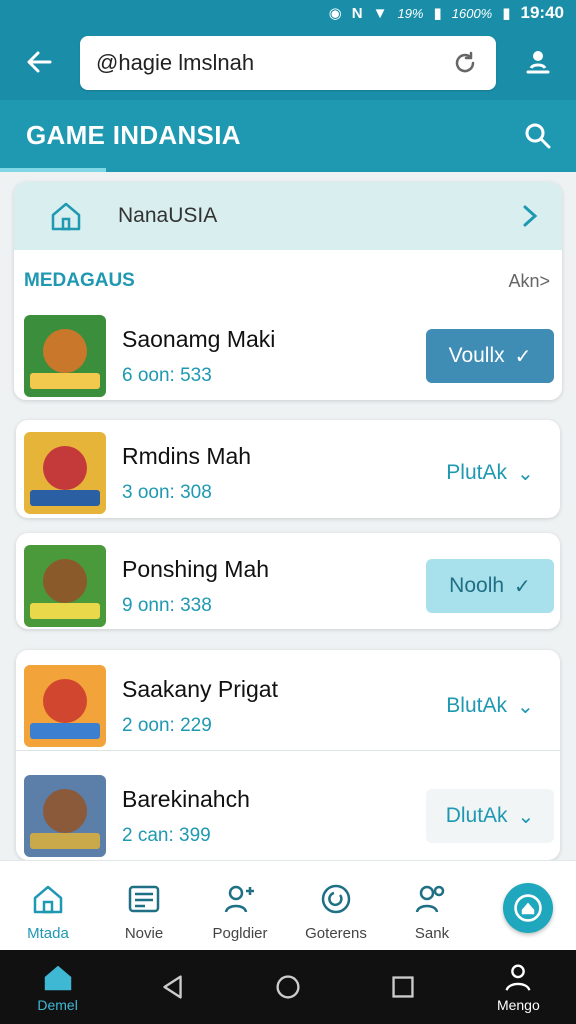 The image size is (576, 1024). Describe the element at coordinates (48, 933) in the screenshot. I see `nav-label: Mtada` at that location.